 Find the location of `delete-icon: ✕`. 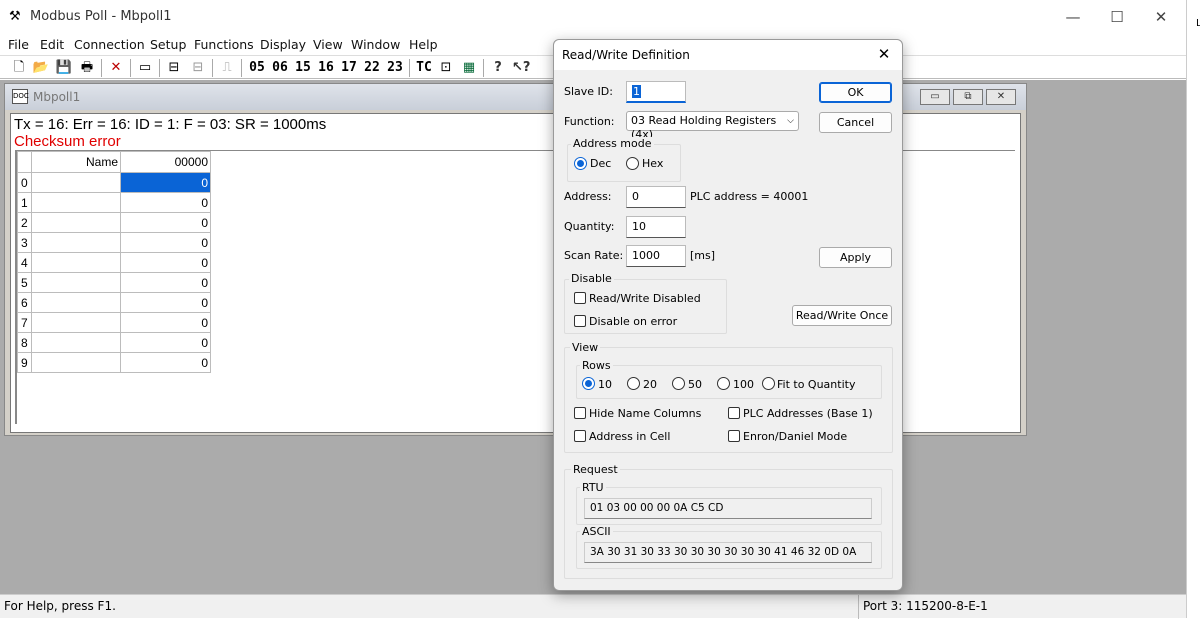

delete-icon: ✕ is located at coordinates (116, 68).